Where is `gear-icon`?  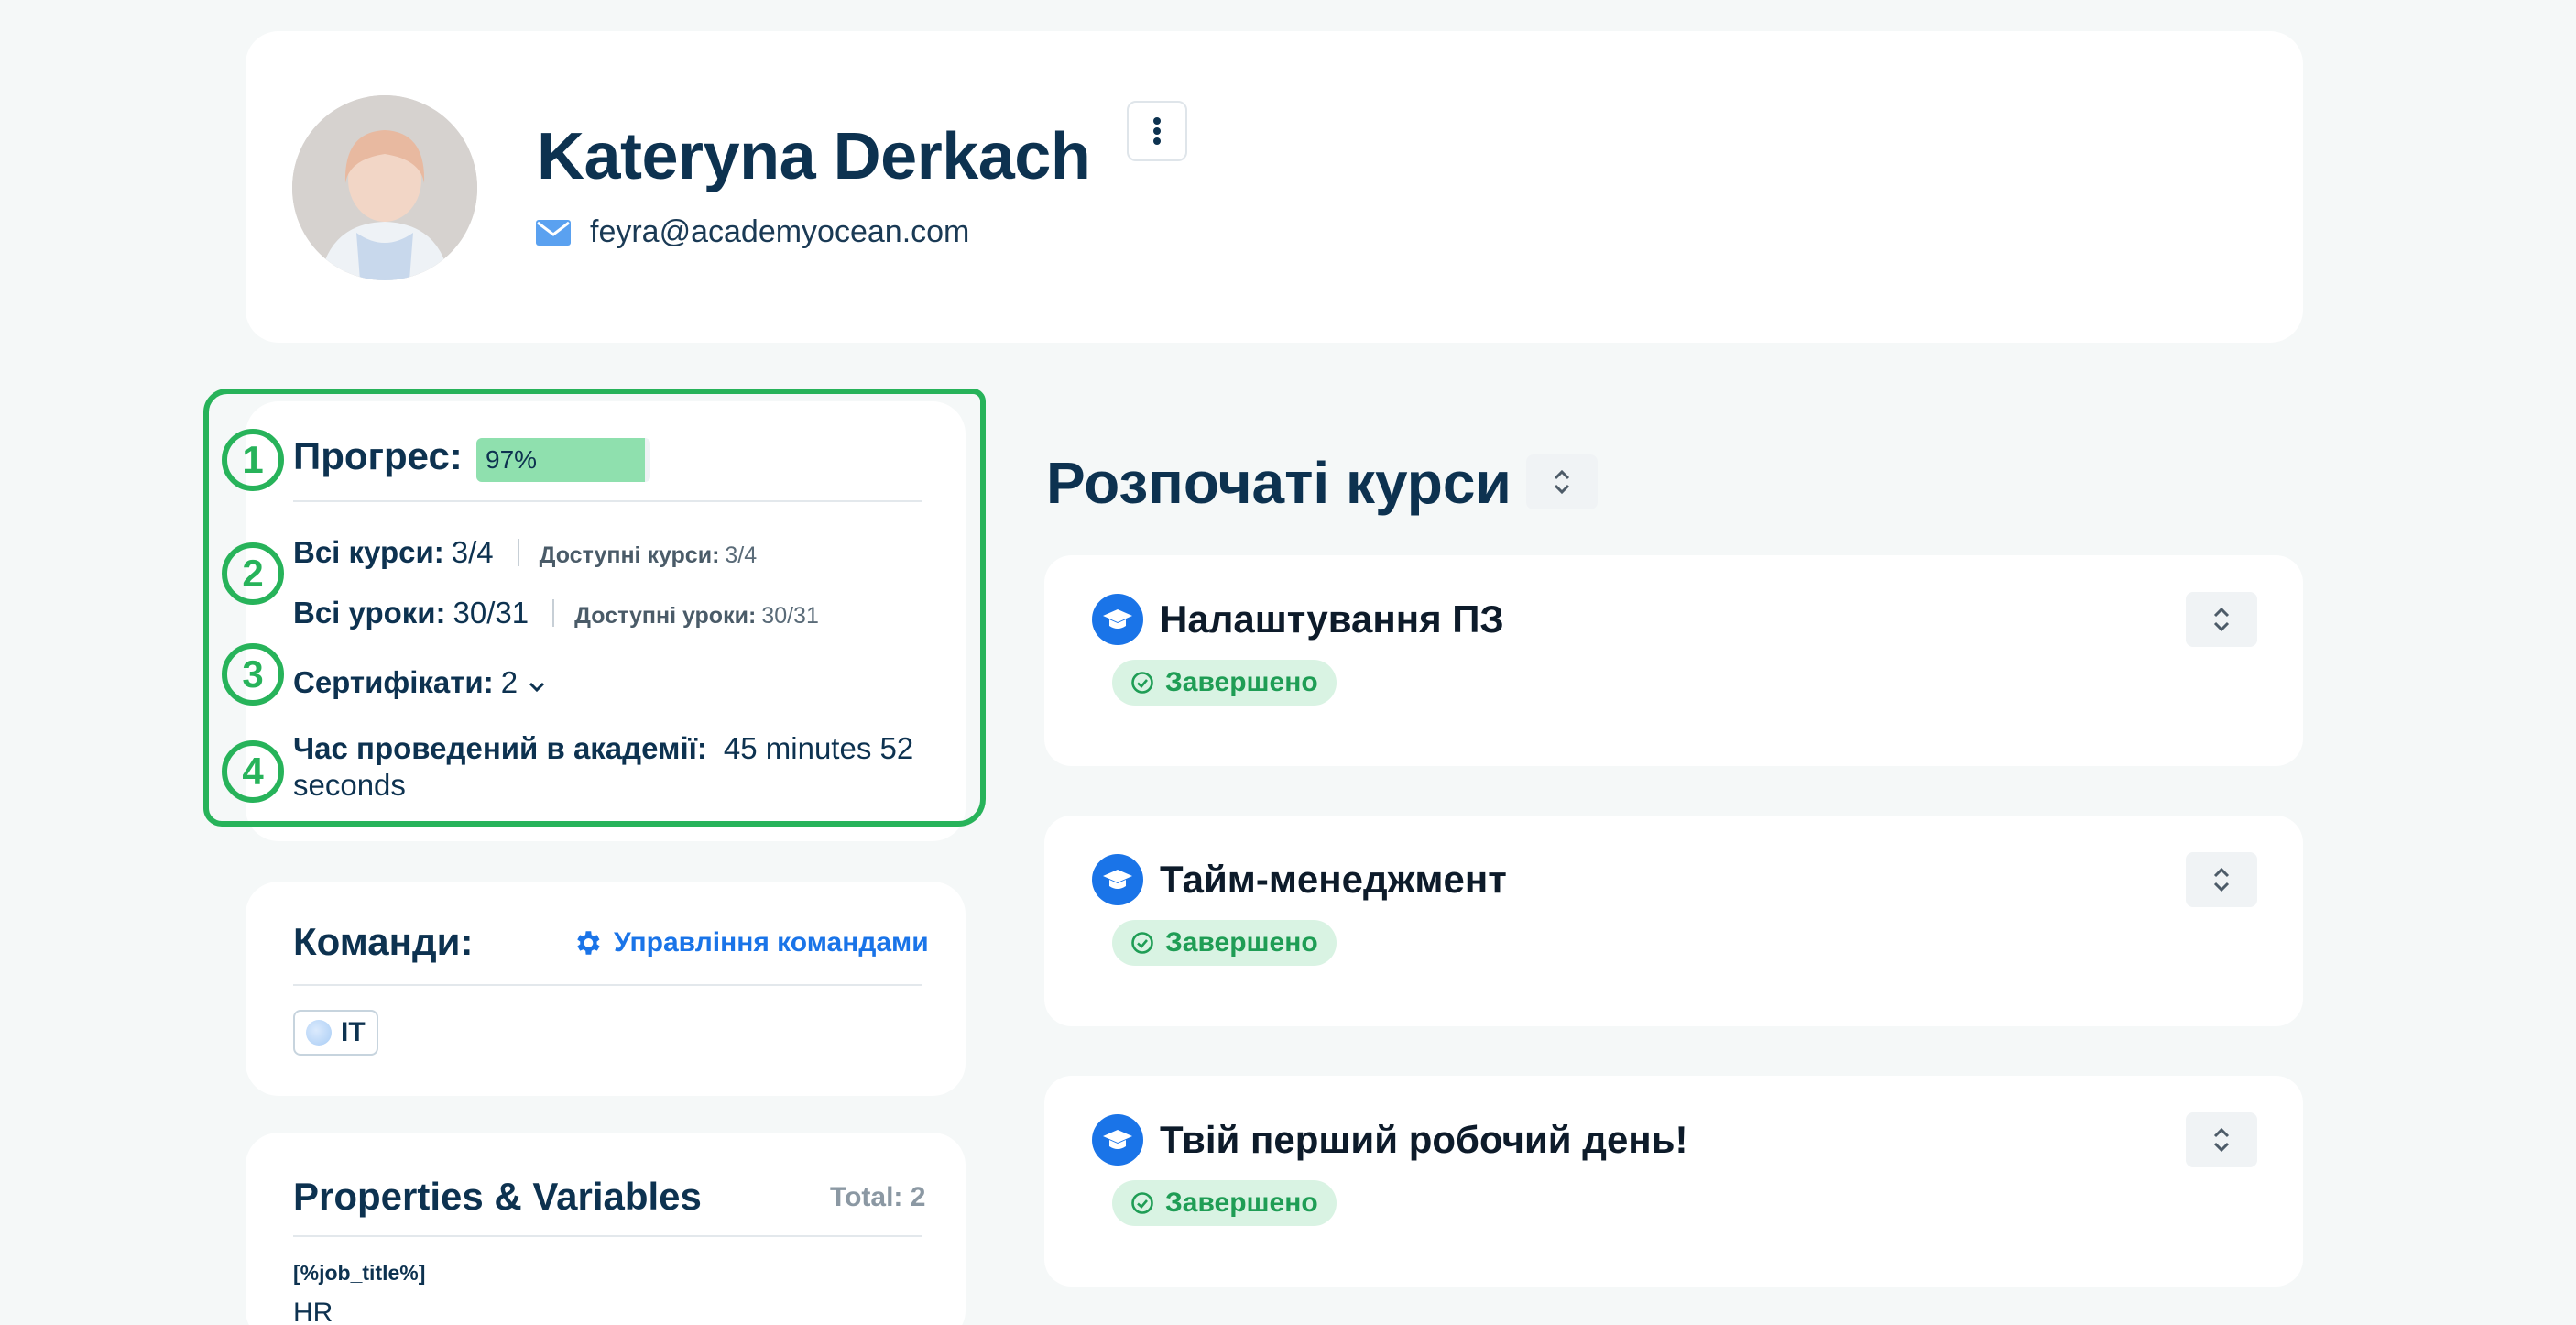
gear-icon is located at coordinates (589, 943).